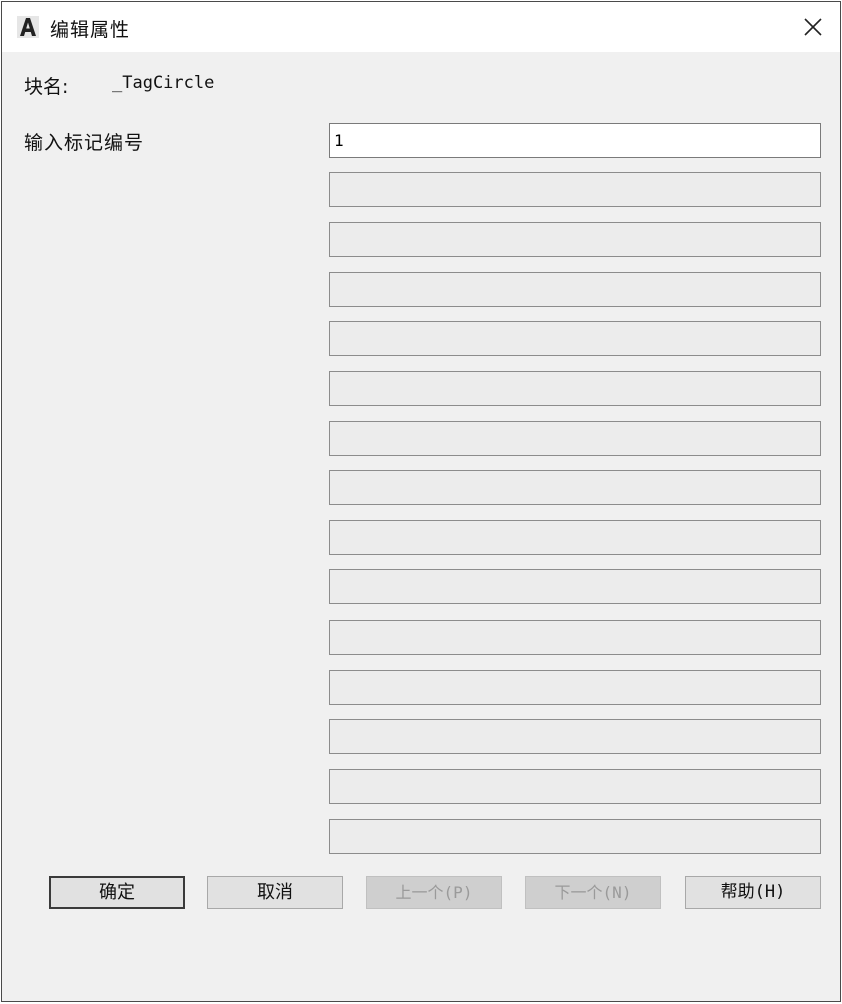 Image resolution: width=842 pixels, height=1004 pixels. What do you see at coordinates (163, 83) in the screenshot?
I see `block-name-value: _TagCircle` at bounding box center [163, 83].